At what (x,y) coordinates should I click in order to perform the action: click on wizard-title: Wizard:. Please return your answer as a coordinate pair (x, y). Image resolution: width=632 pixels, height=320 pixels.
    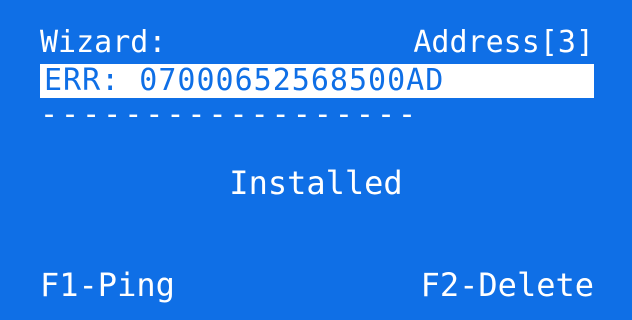
    Looking at the image, I should click on (103, 42).